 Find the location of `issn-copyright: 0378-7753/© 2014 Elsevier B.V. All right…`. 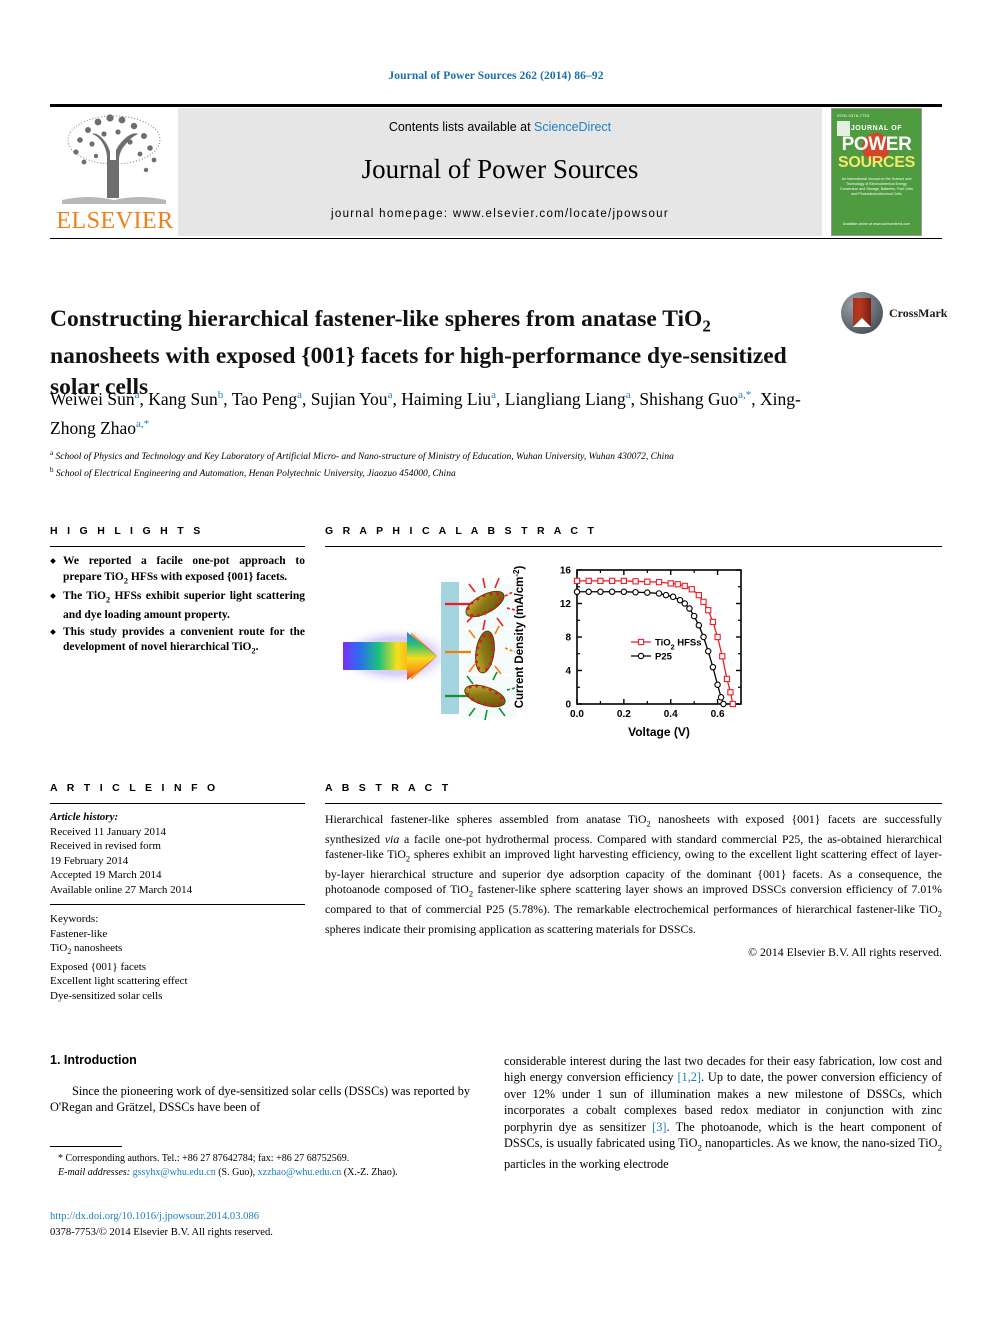

issn-copyright: 0378-7753/© 2014 Elsevier B.V. All right… is located at coordinates (161, 1232).